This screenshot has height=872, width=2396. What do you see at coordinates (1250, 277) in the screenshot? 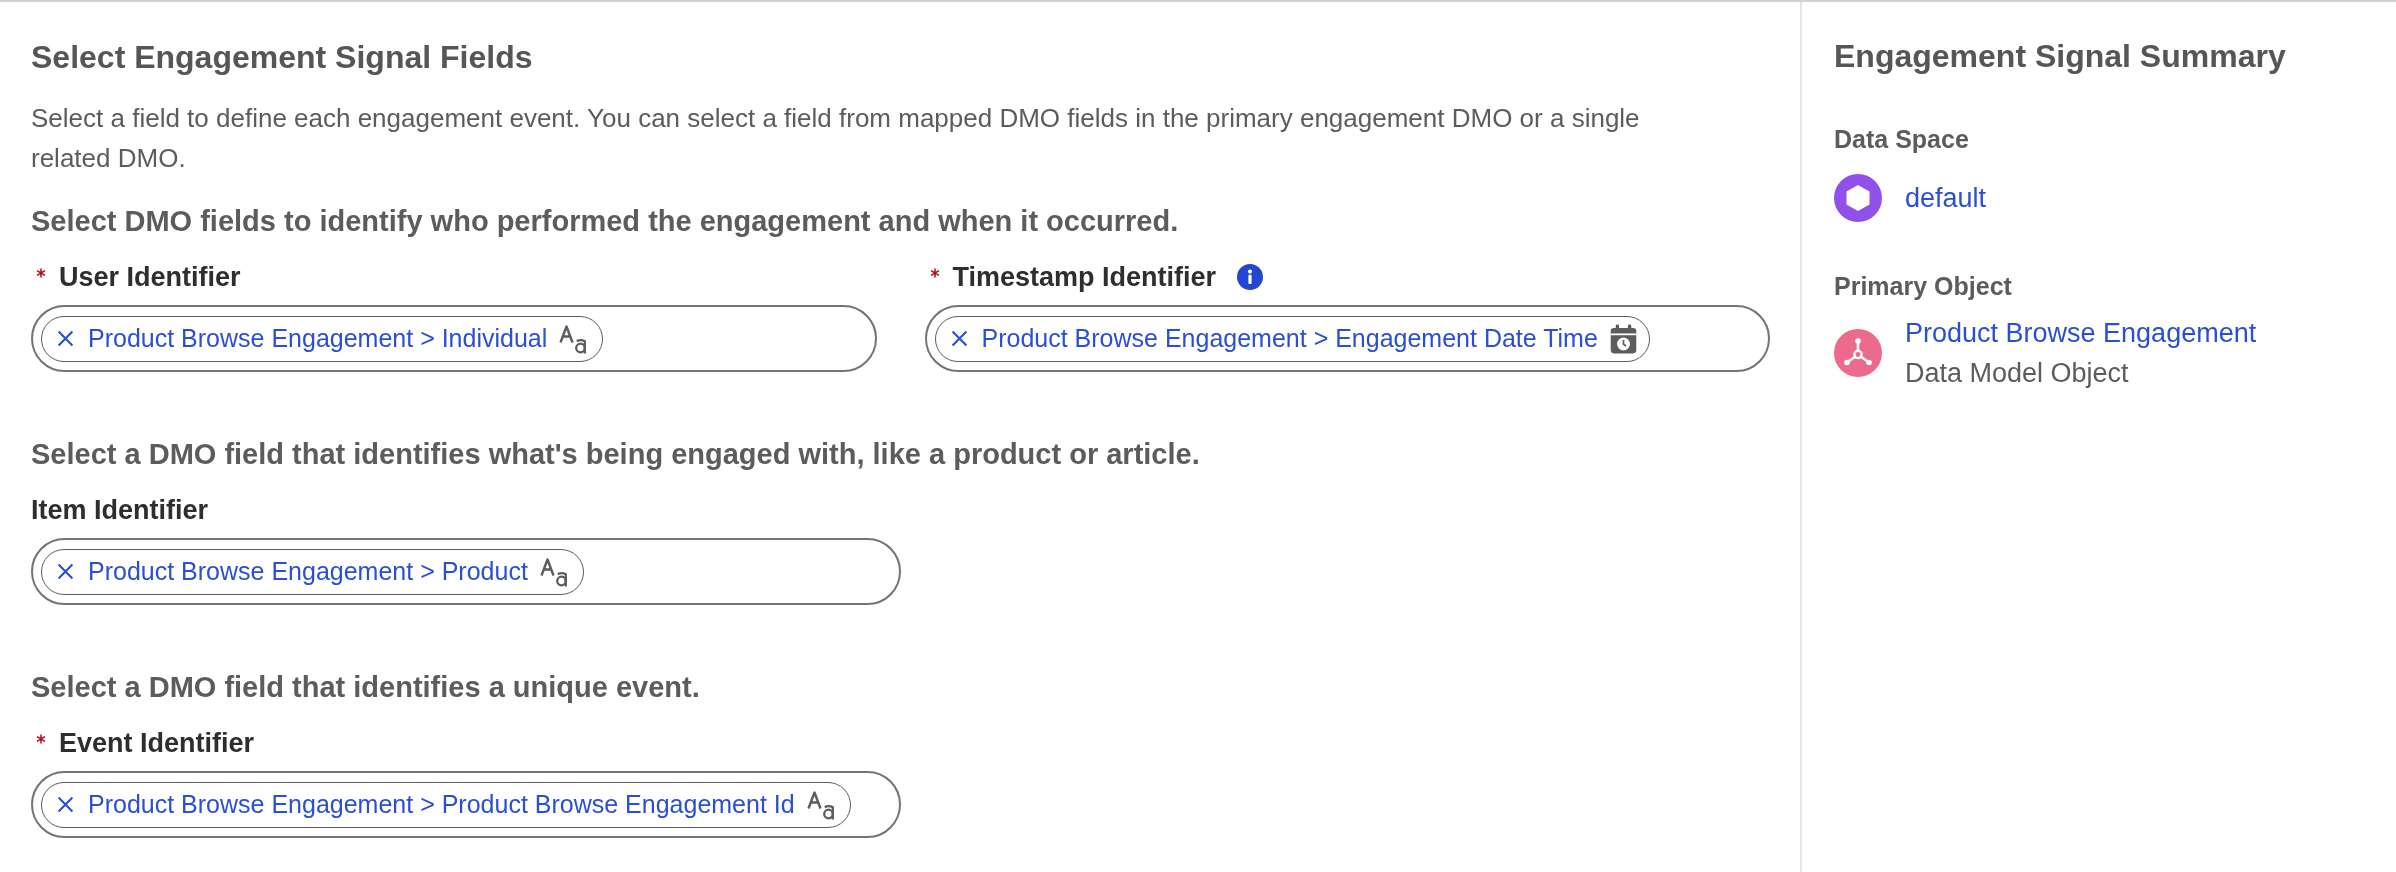
I see `info-icon` at bounding box center [1250, 277].